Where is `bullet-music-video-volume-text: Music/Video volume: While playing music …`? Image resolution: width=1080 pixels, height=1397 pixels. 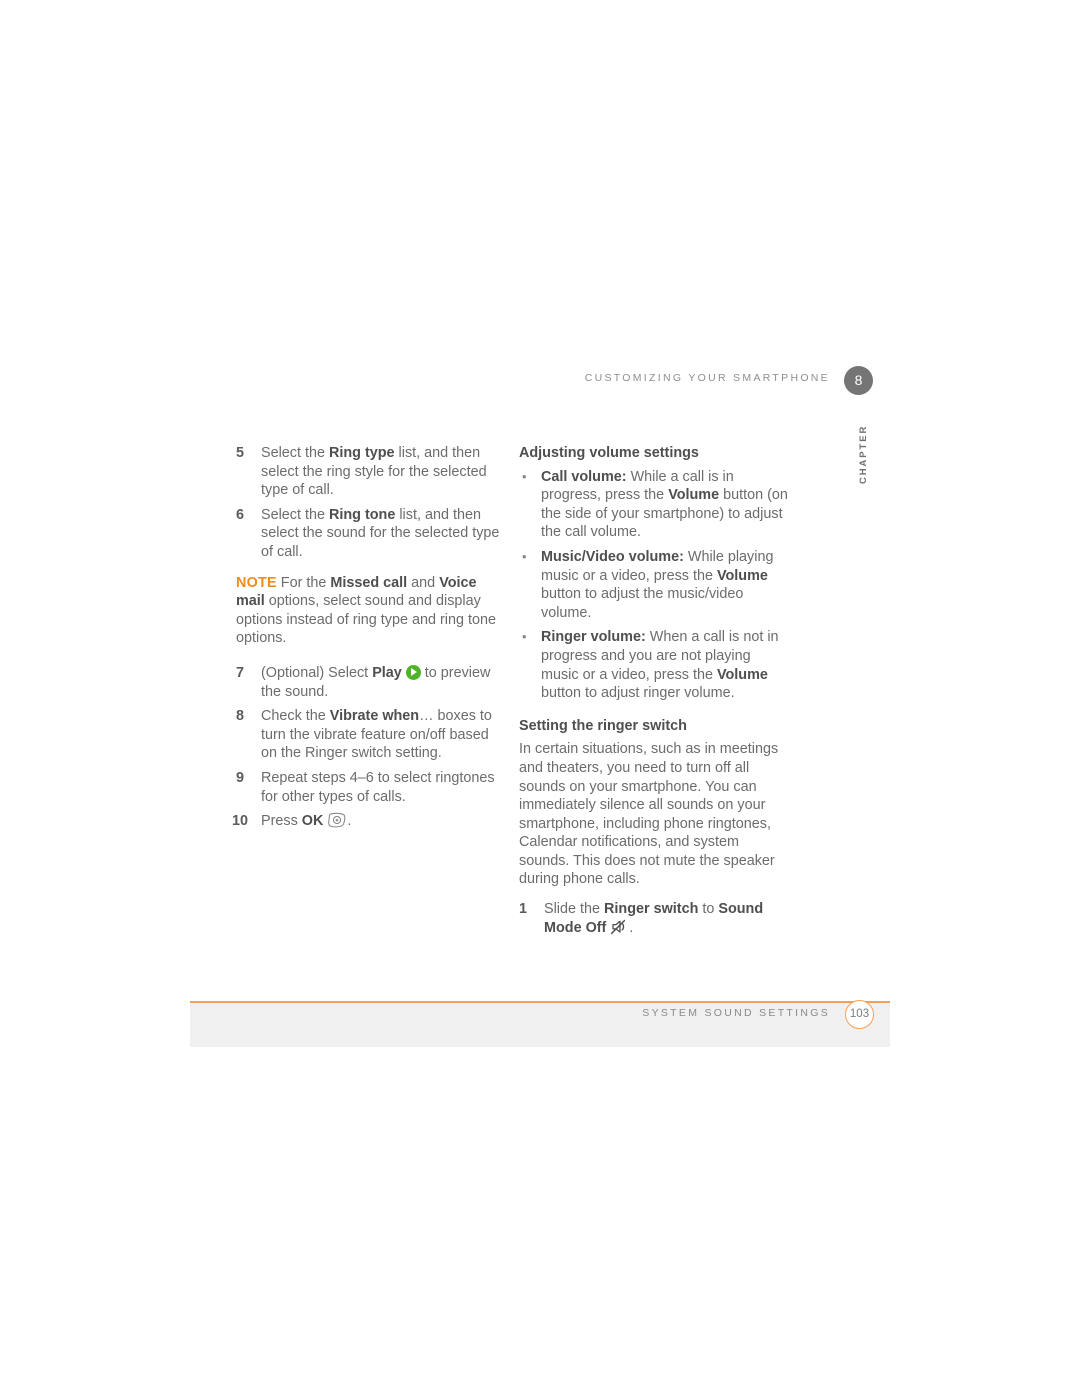
bullet-music-video-volume-text: Music/Video volume: While playing music … is located at coordinates (657, 584).